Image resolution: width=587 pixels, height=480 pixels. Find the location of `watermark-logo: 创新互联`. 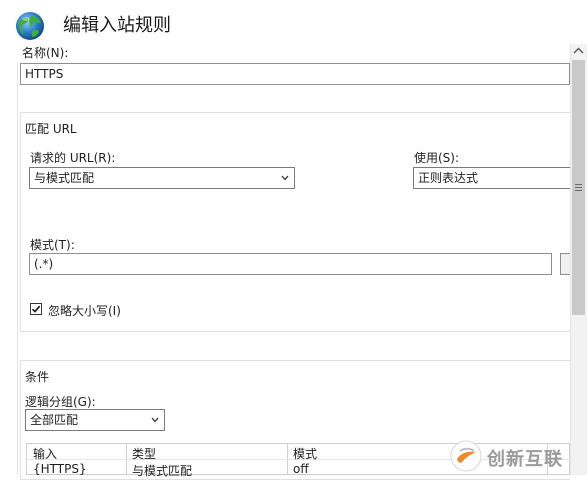

watermark-logo: 创新互联 is located at coordinates (514, 456).